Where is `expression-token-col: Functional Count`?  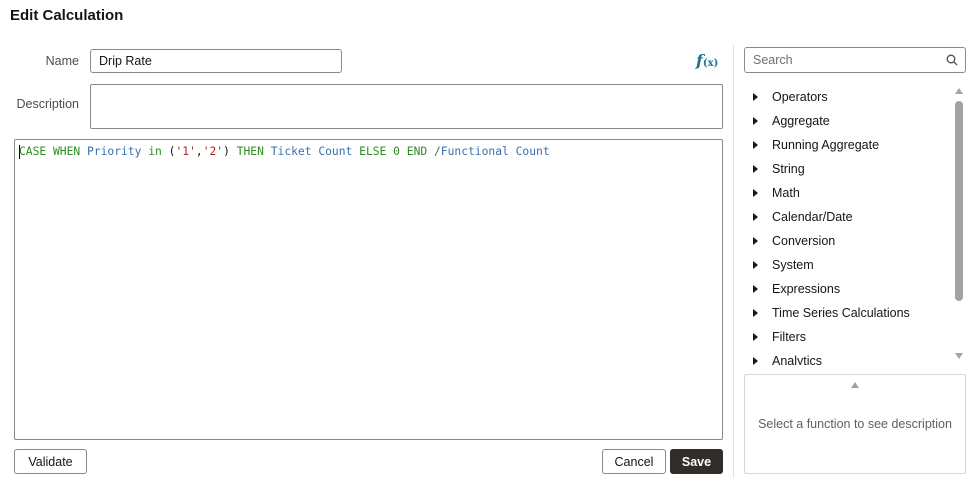 expression-token-col: Functional Count is located at coordinates (495, 151).